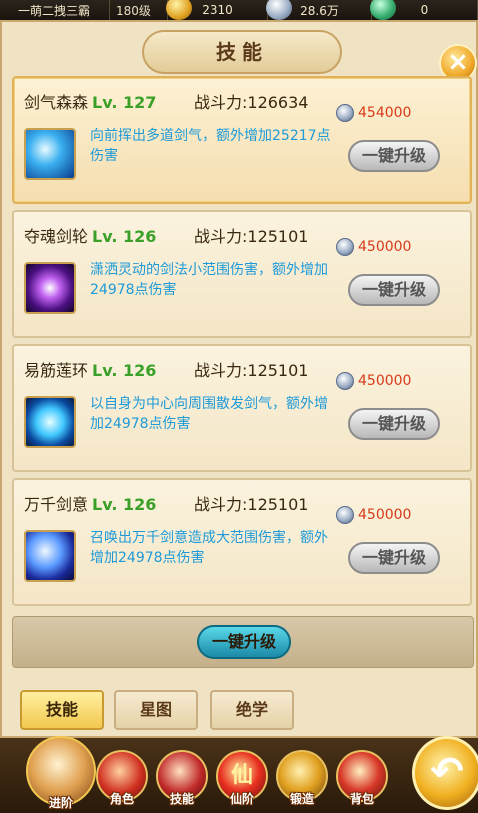 The image size is (478, 813). Describe the element at coordinates (242, 778) in the screenshot. I see `nav-xian-rank: 仙 仙阶` at that location.